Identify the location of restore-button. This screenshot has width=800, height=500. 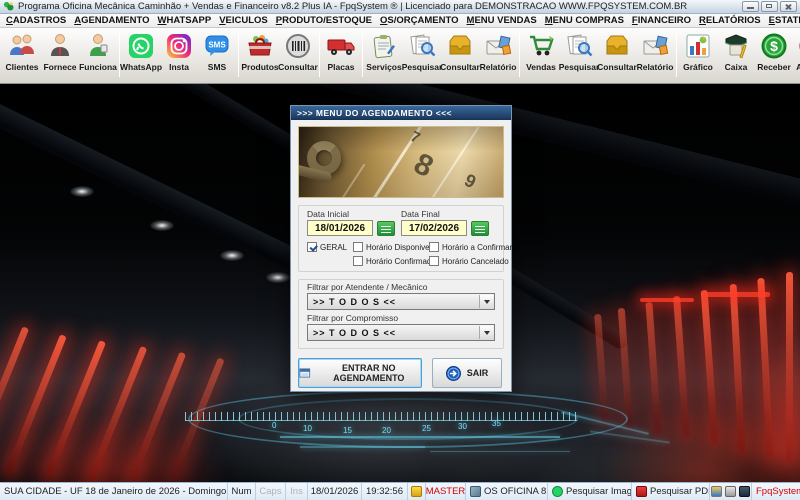
(769, 6).